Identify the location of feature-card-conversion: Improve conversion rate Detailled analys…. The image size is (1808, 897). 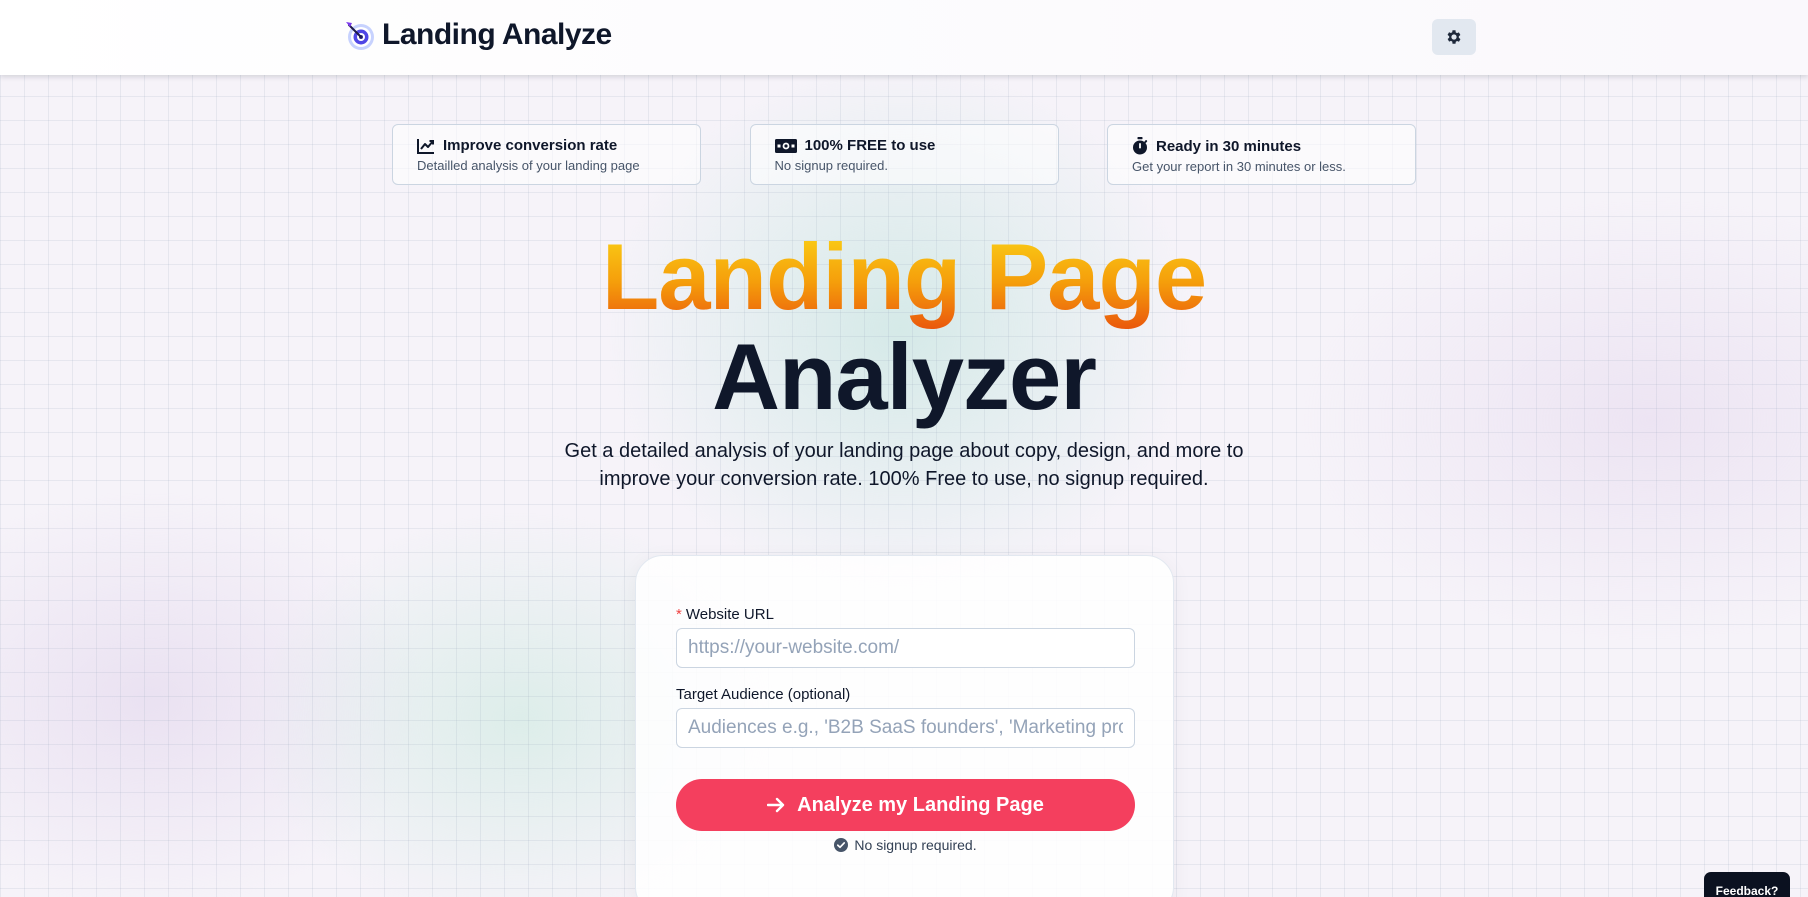
(546, 154).